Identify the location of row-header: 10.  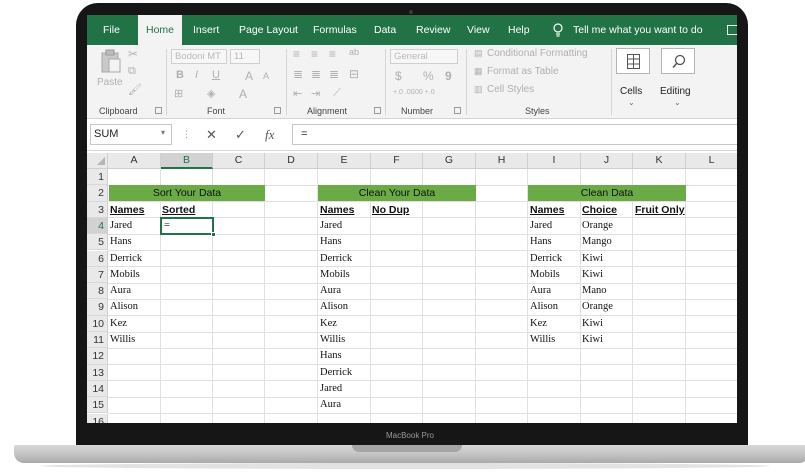
(97, 323).